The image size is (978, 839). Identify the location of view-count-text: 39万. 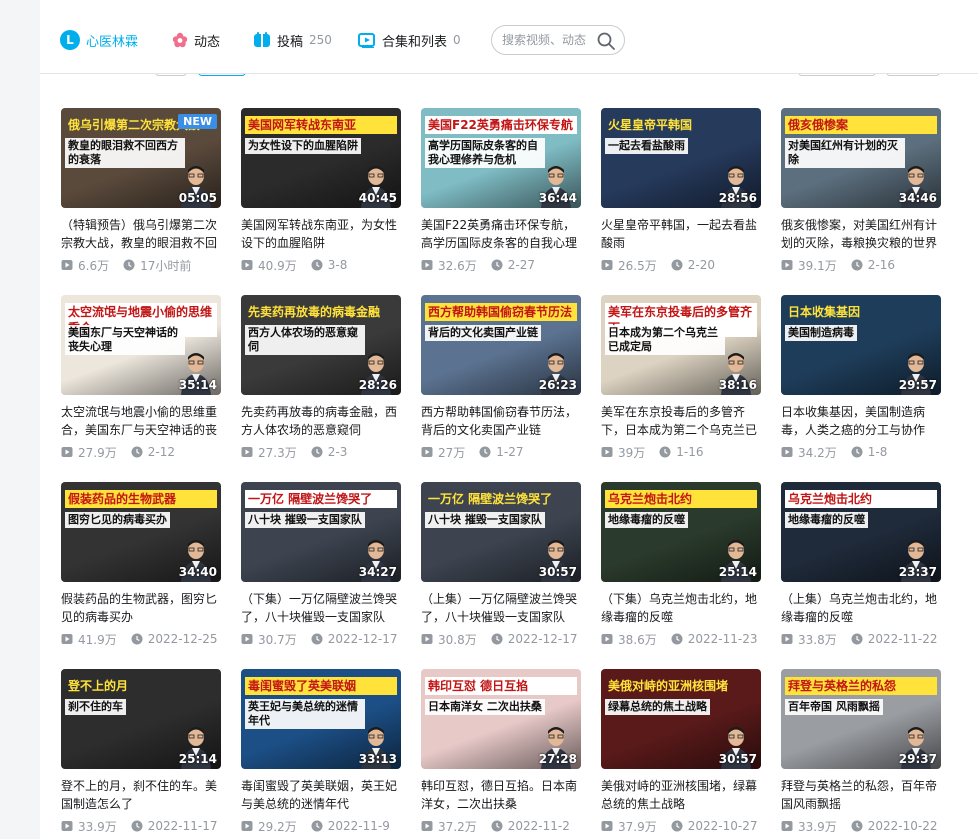
(632, 452).